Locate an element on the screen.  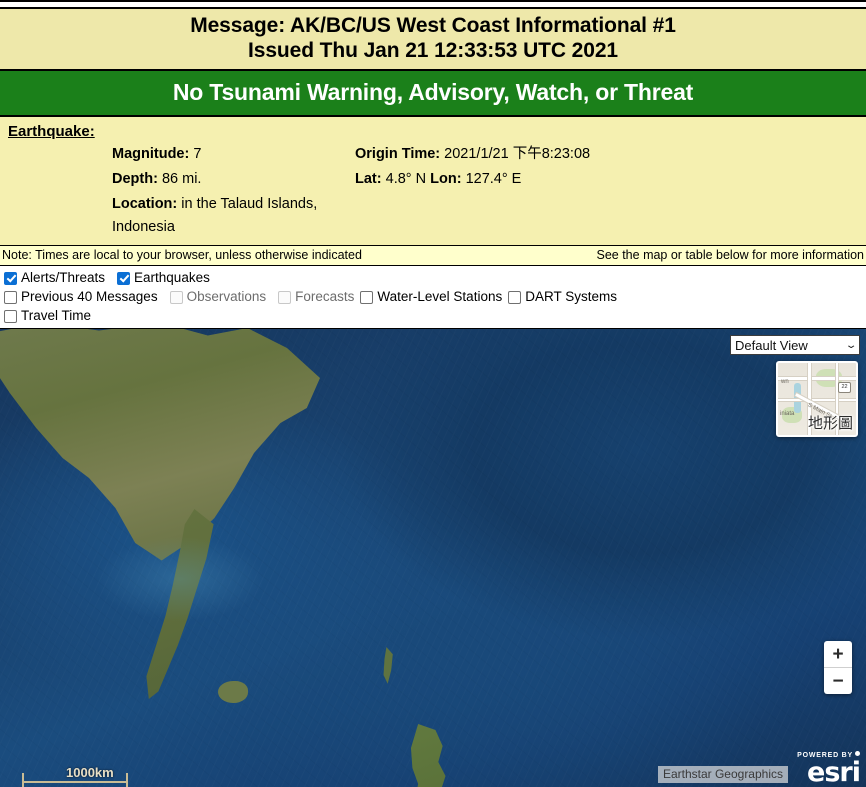
page-top-strip is located at coordinates (433, 4).